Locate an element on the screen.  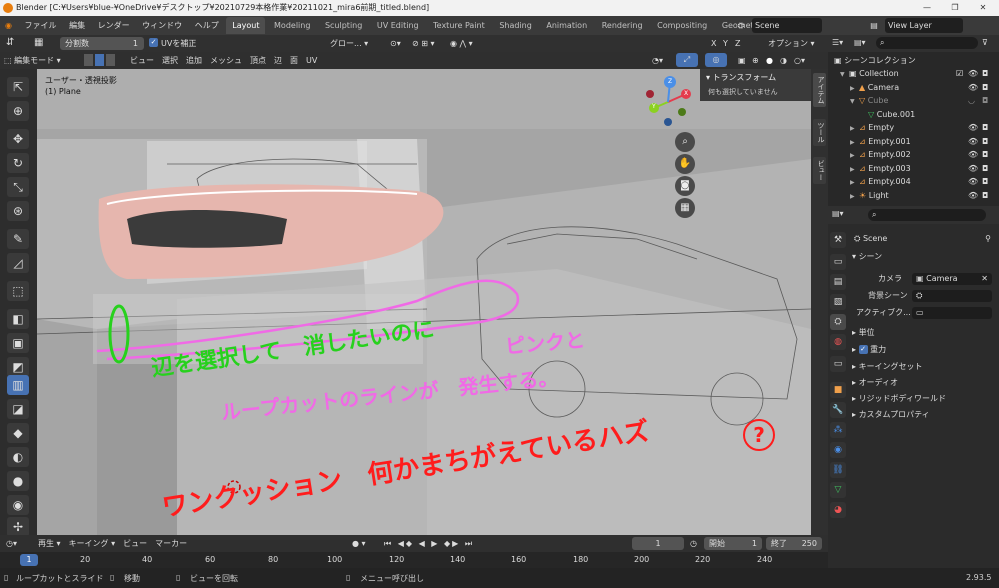
proportional-edit-icon: ◉ ⋀ ▾ is located at coordinates (461, 43).